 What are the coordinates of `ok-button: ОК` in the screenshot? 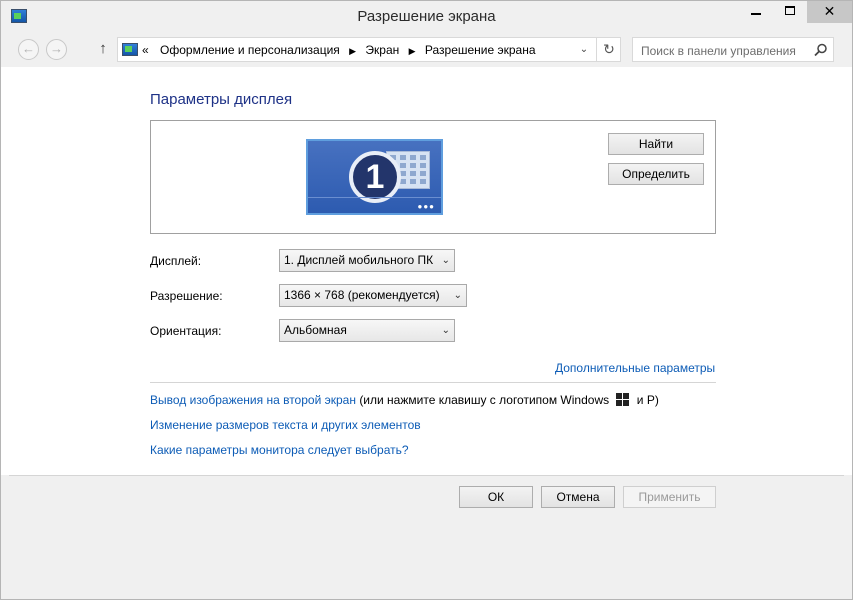 It's located at (496, 497).